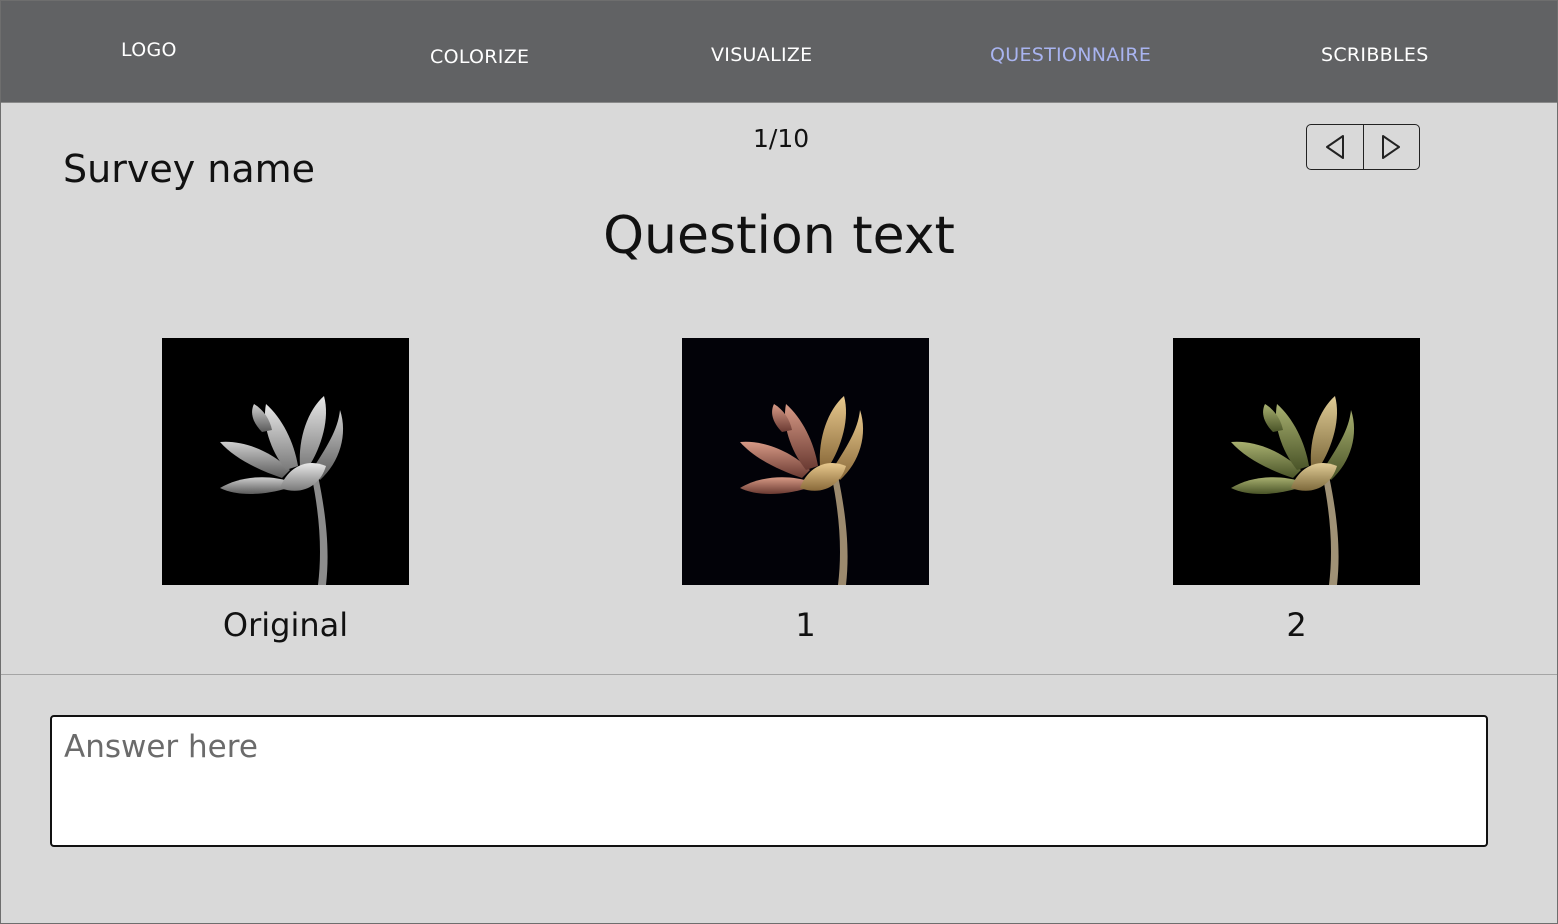 This screenshot has height=924, width=1558. I want to click on option-1: 1, so click(805, 491).